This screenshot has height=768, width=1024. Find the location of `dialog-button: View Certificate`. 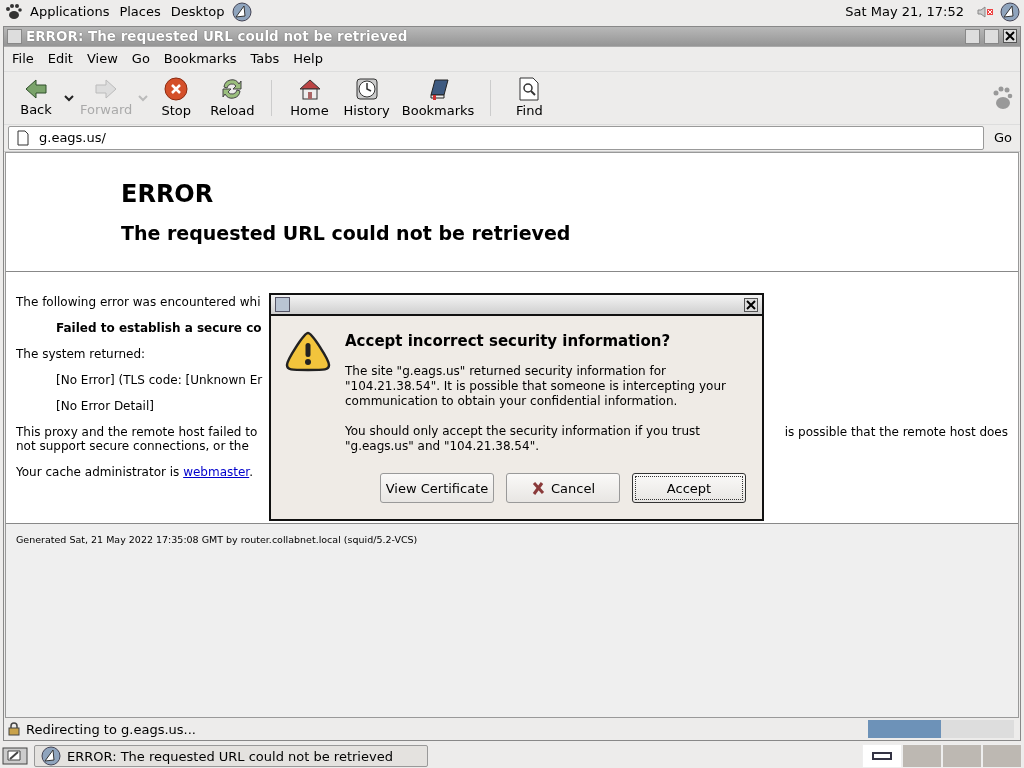

dialog-button: View Certificate is located at coordinates (437, 488).